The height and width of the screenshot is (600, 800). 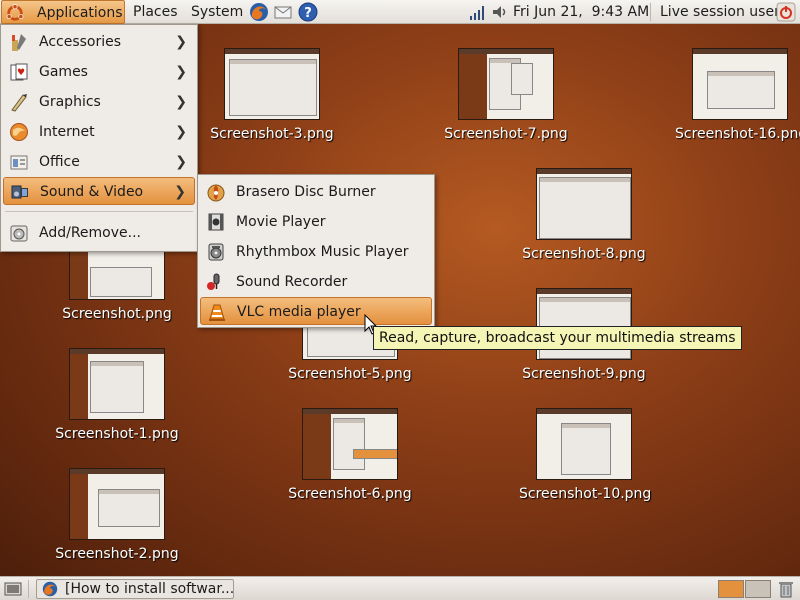 I want to click on menu-item-sound-recorder: Sound Recorder, so click(x=316, y=282).